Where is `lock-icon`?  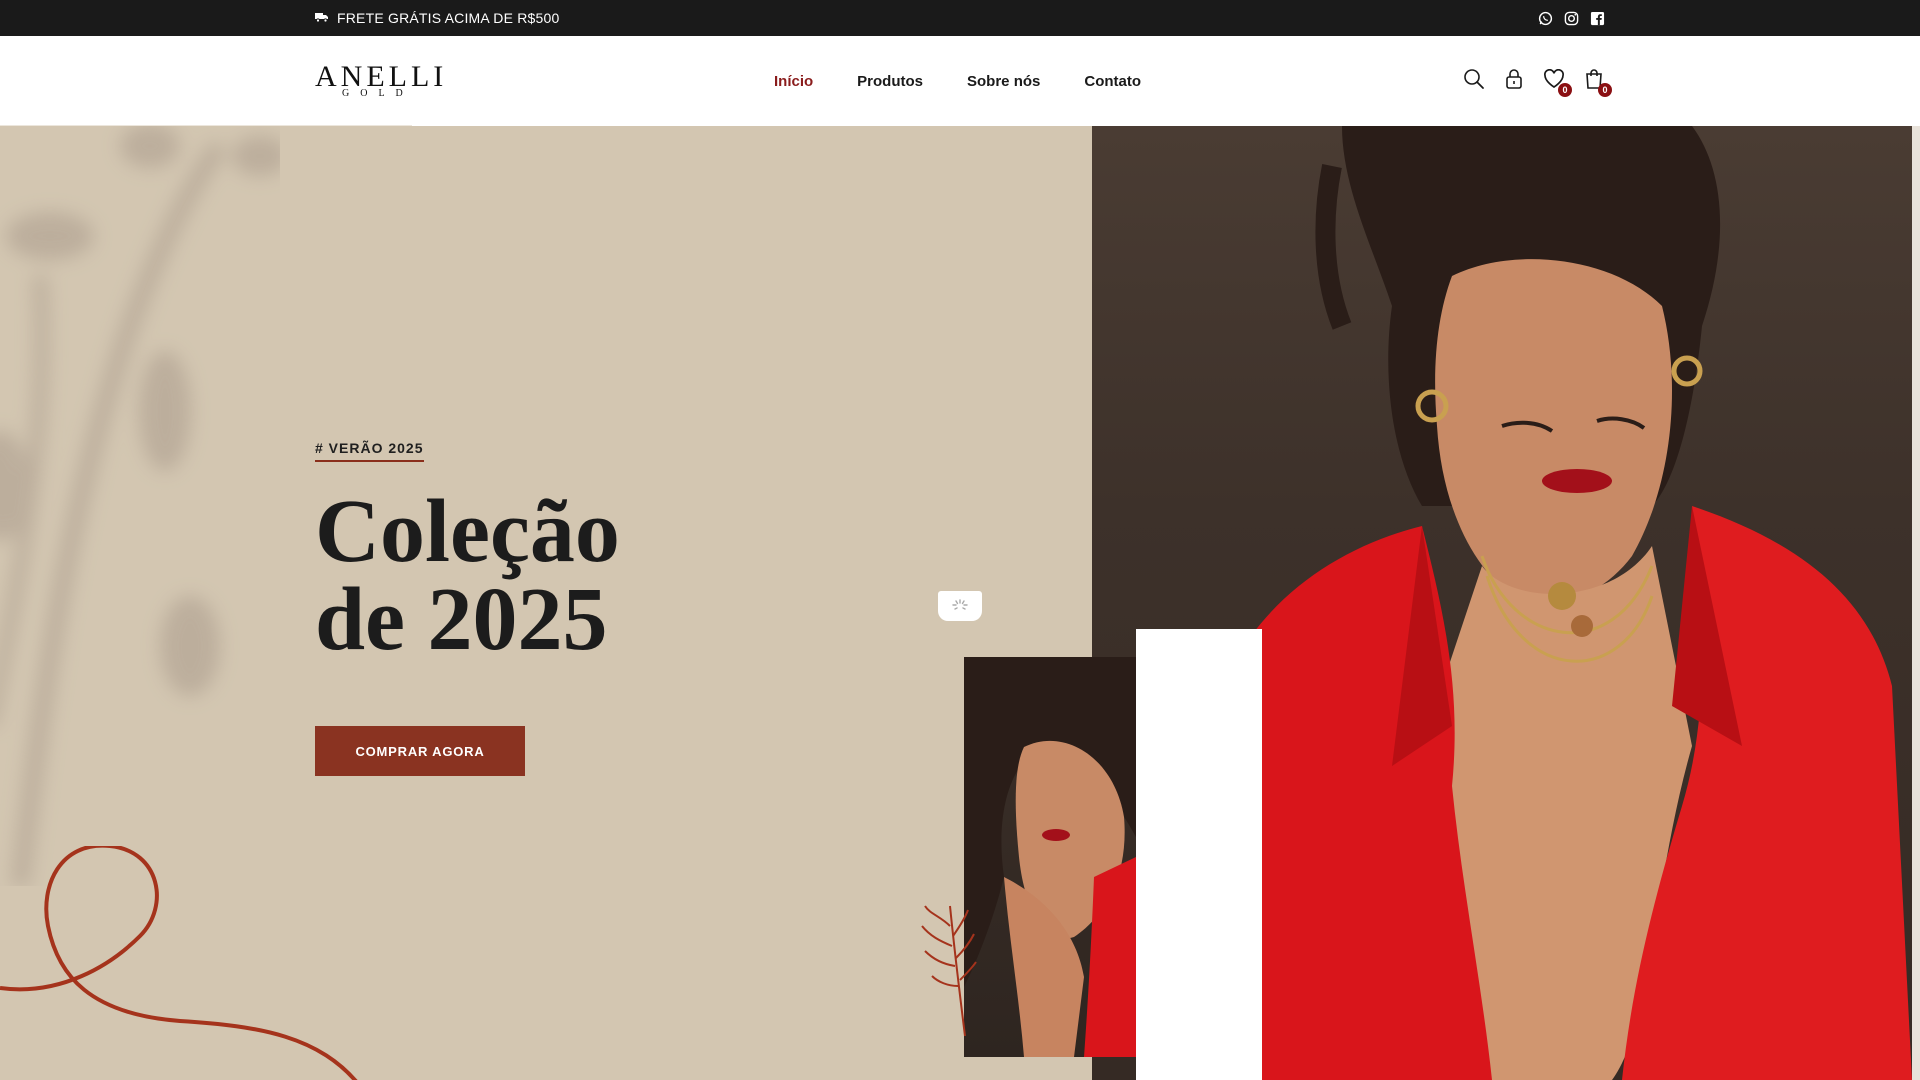
lock-icon is located at coordinates (1514, 79).